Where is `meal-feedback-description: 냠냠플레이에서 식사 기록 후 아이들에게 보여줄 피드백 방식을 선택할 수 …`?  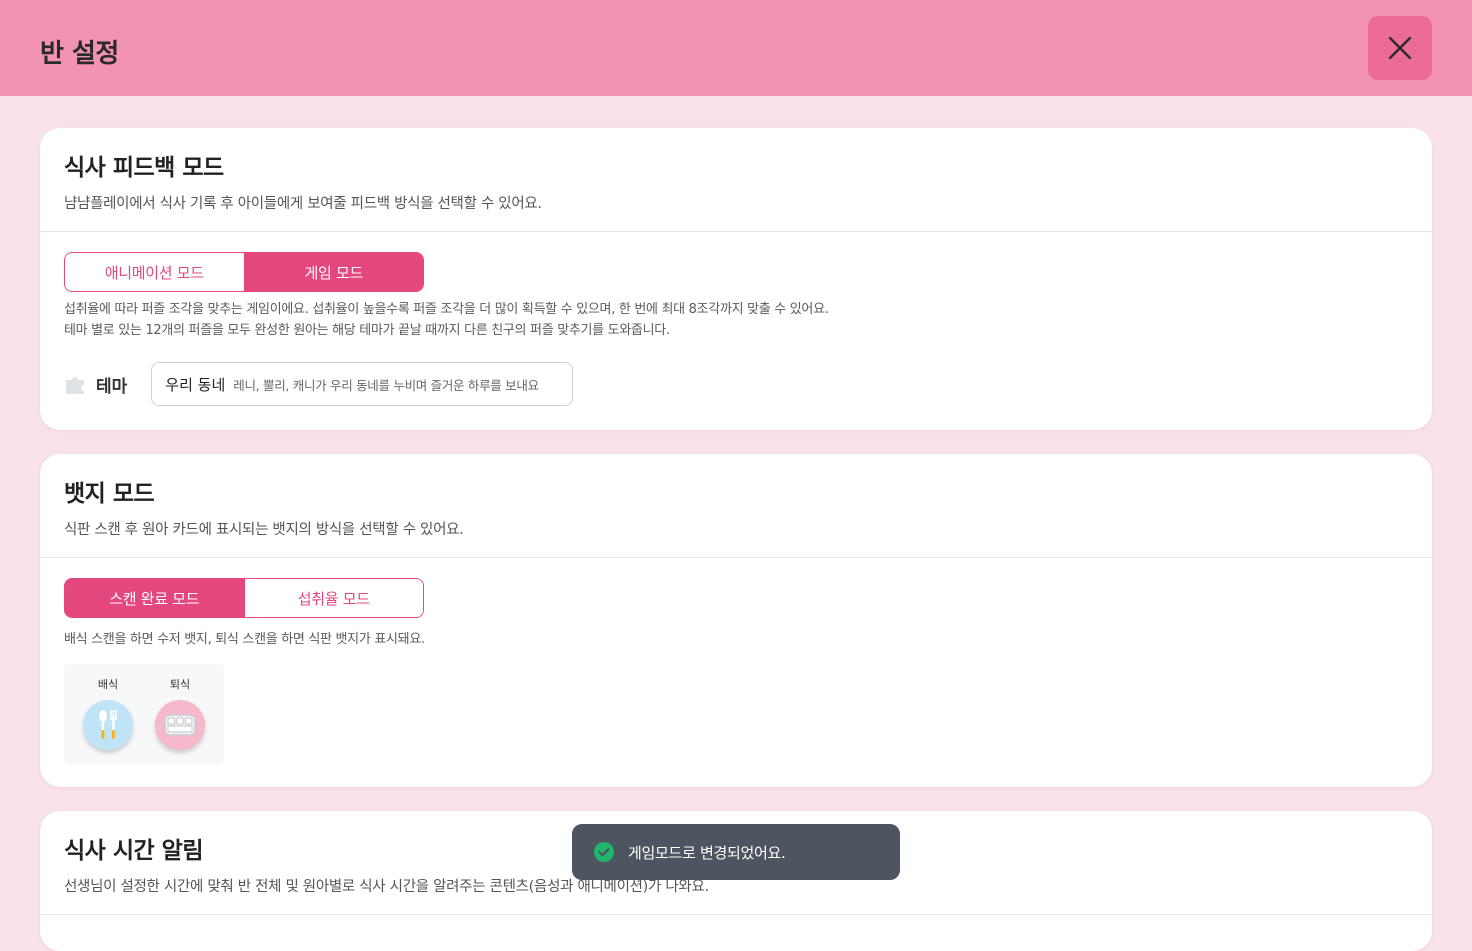 meal-feedback-description: 냠냠플레이에서 식사 기록 후 아이들에게 보여줄 피드백 방식을 선택할 수 … is located at coordinates (303, 204).